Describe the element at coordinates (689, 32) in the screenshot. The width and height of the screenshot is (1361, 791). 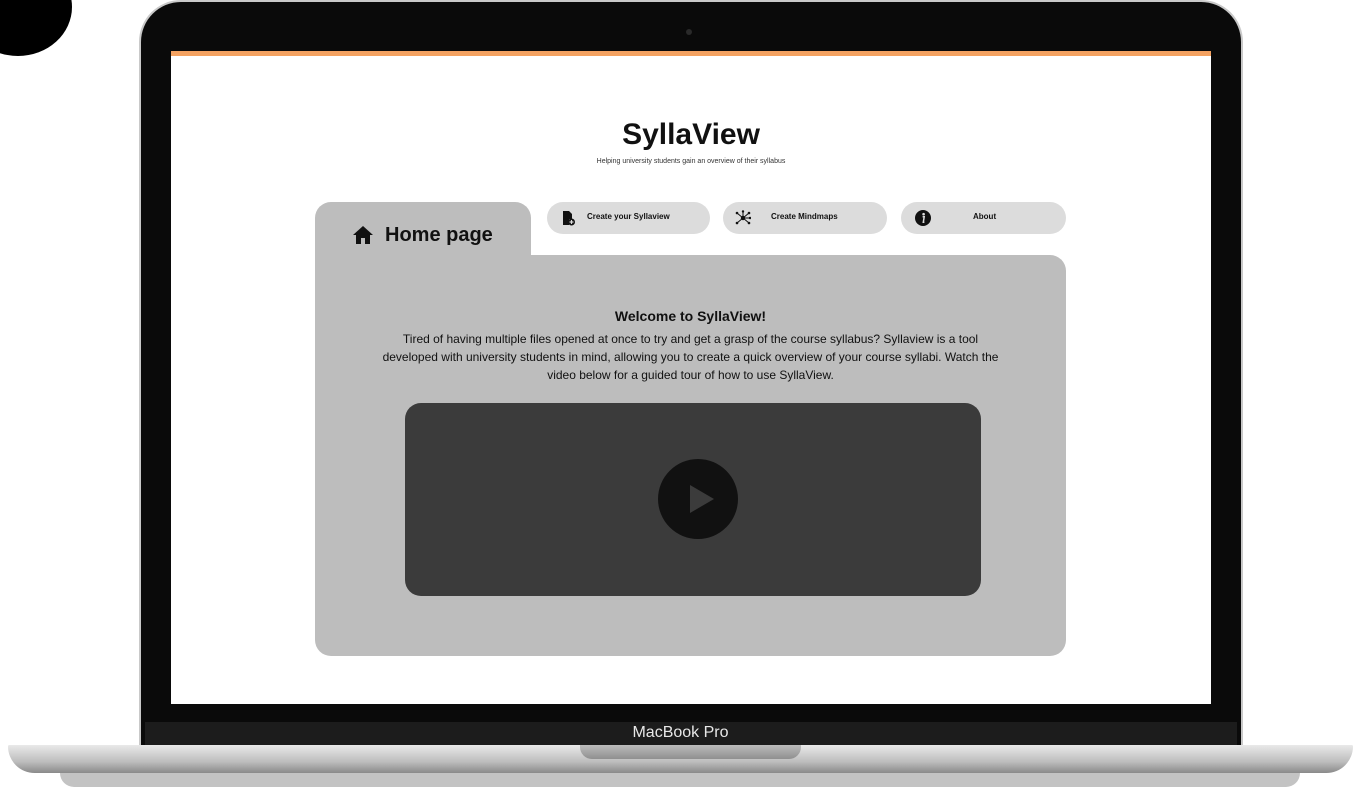
I see `camera-dot` at that location.